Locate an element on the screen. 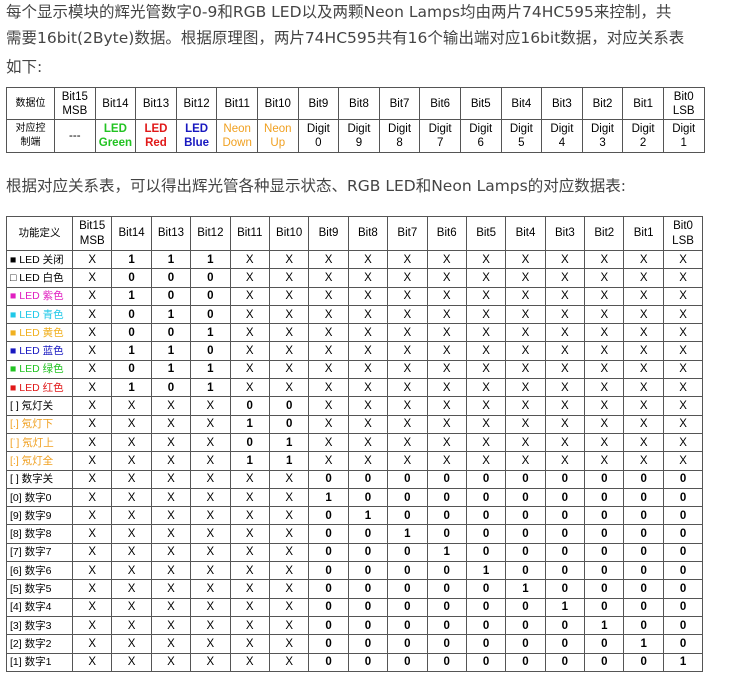 The height and width of the screenshot is (681, 744). control-cell: Neon Down is located at coordinates (237, 136).